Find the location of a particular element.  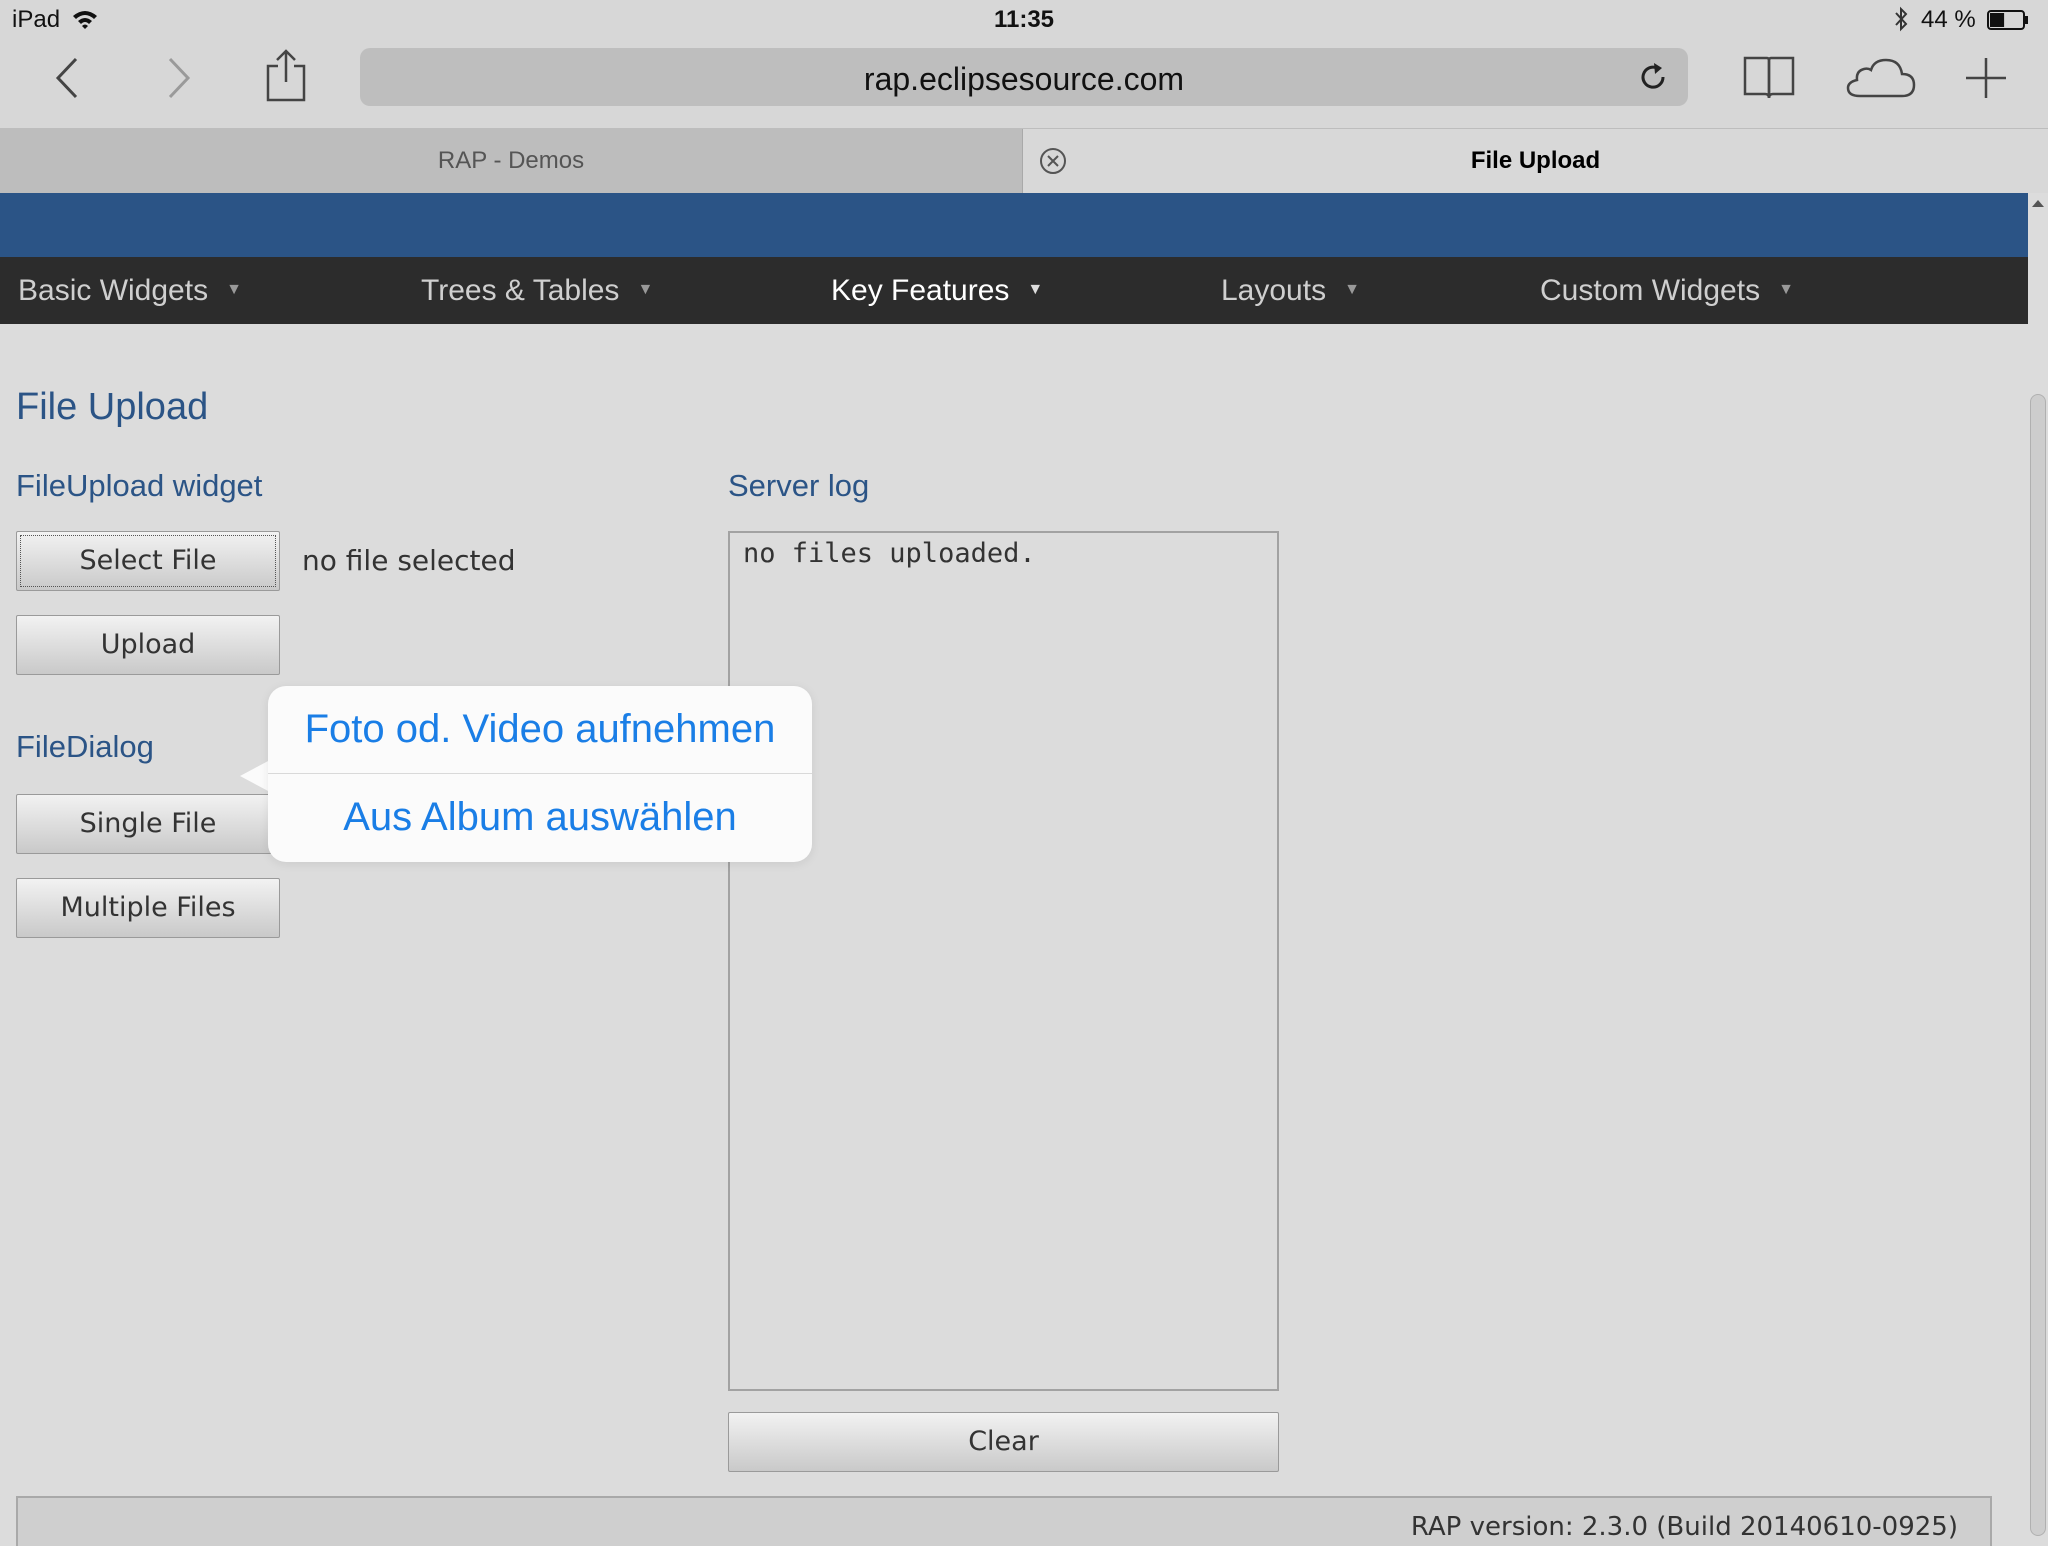

share-icon is located at coordinates (286, 76).